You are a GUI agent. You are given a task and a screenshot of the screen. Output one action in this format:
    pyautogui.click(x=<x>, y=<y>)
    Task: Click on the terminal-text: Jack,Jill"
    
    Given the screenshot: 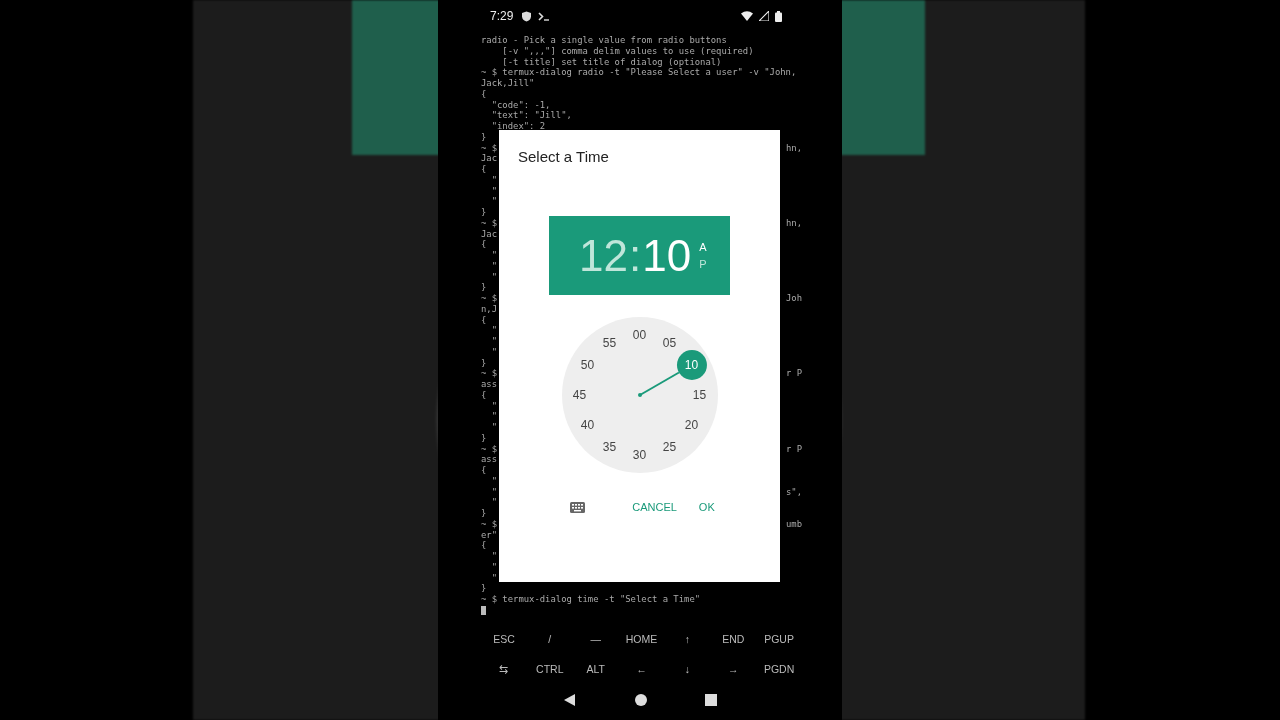 What is the action you would take?
    pyautogui.click(x=508, y=83)
    